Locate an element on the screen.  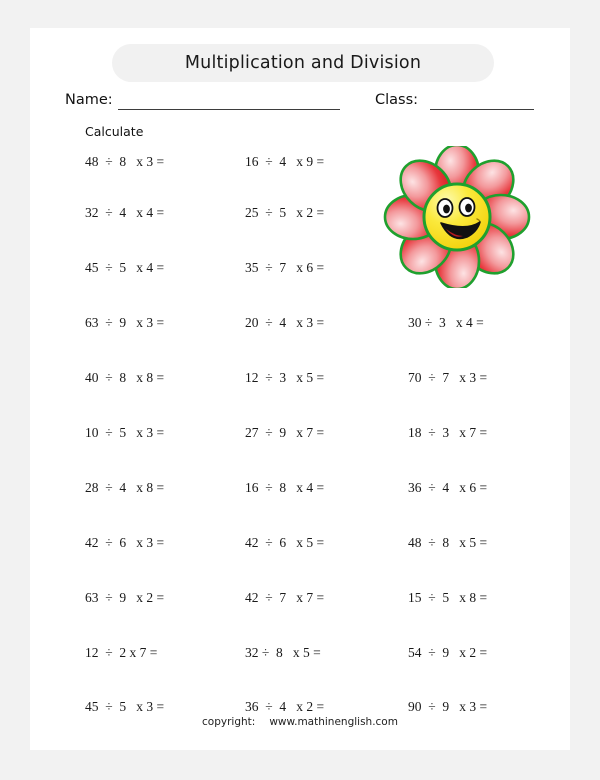
problem-cell: 16 ÷ 4 x 9 = is located at coordinates (305, 162).